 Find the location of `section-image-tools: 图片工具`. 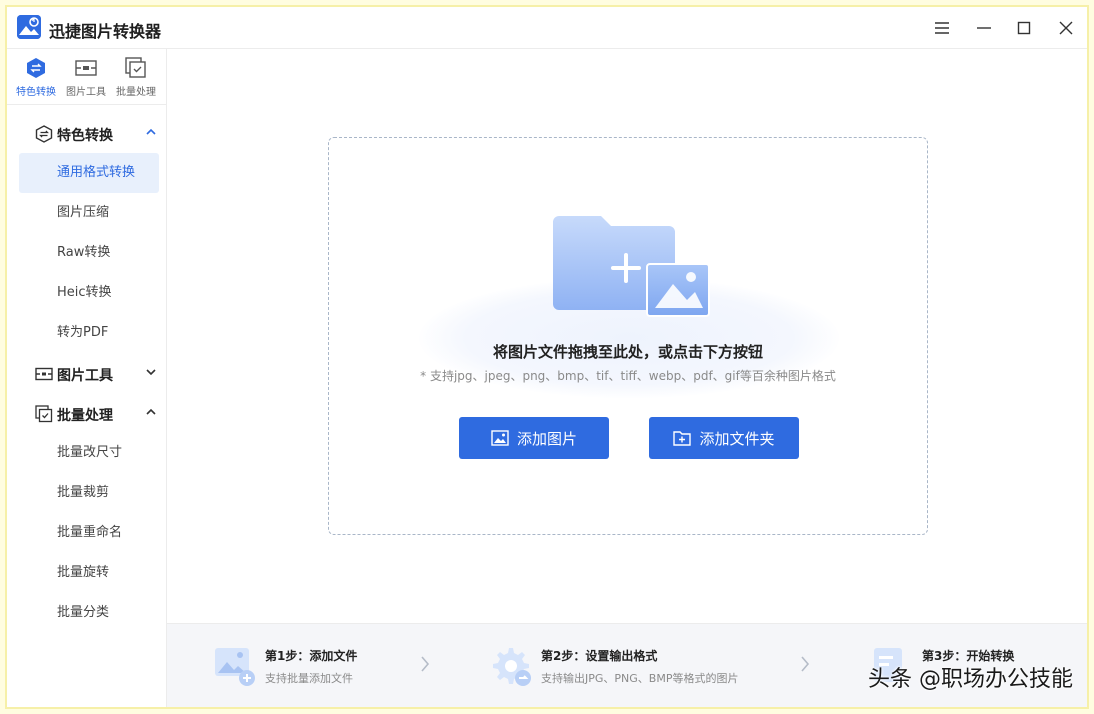

section-image-tools: 图片工具 is located at coordinates (87, 373).